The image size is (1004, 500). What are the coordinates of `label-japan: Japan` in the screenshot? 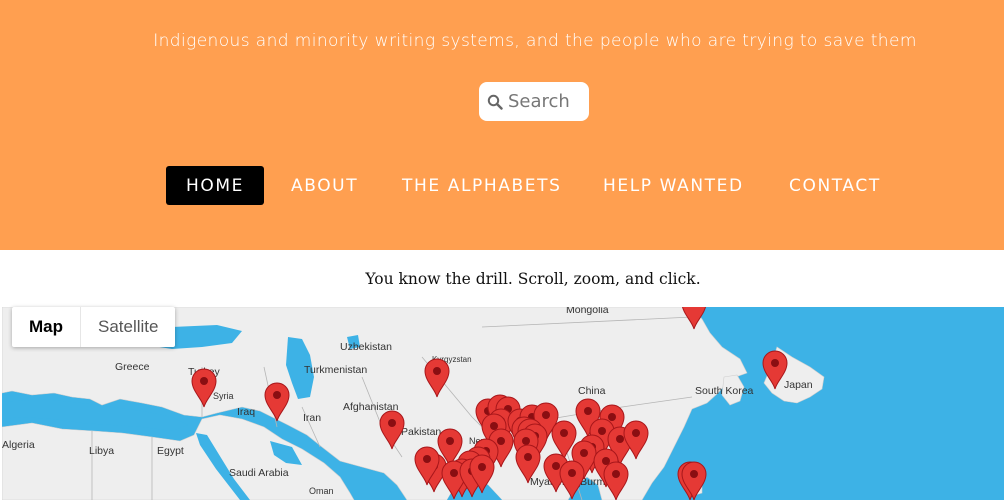 It's located at (798, 385).